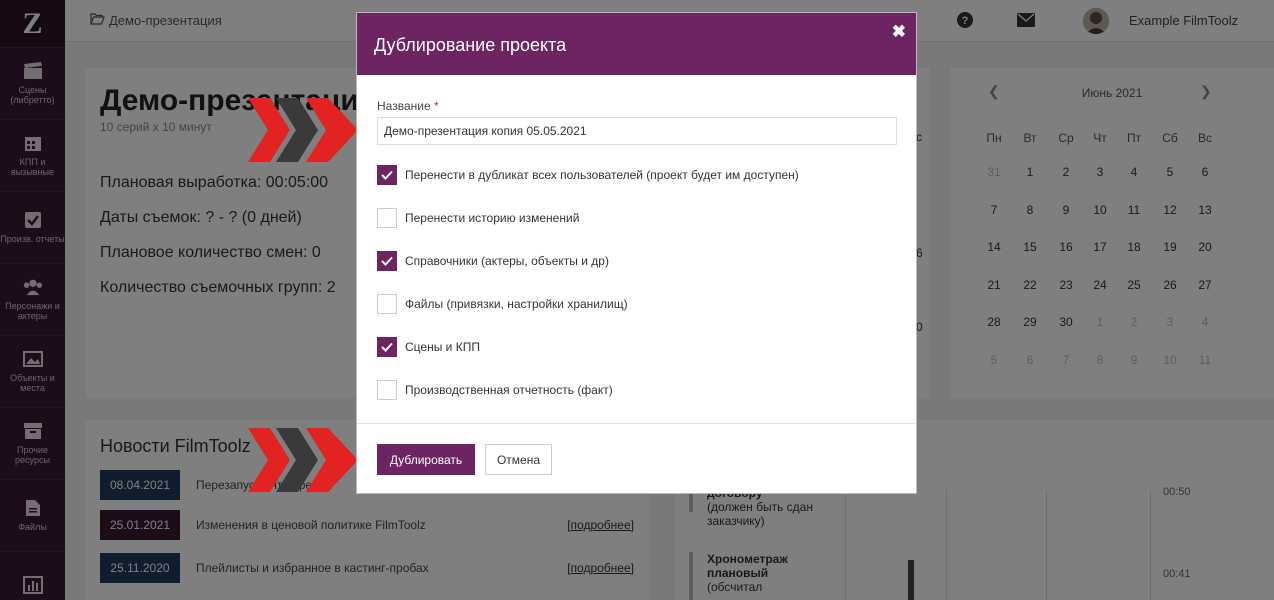  Describe the element at coordinates (899, 32) in the screenshot. I see `close-icon: ✖` at that location.